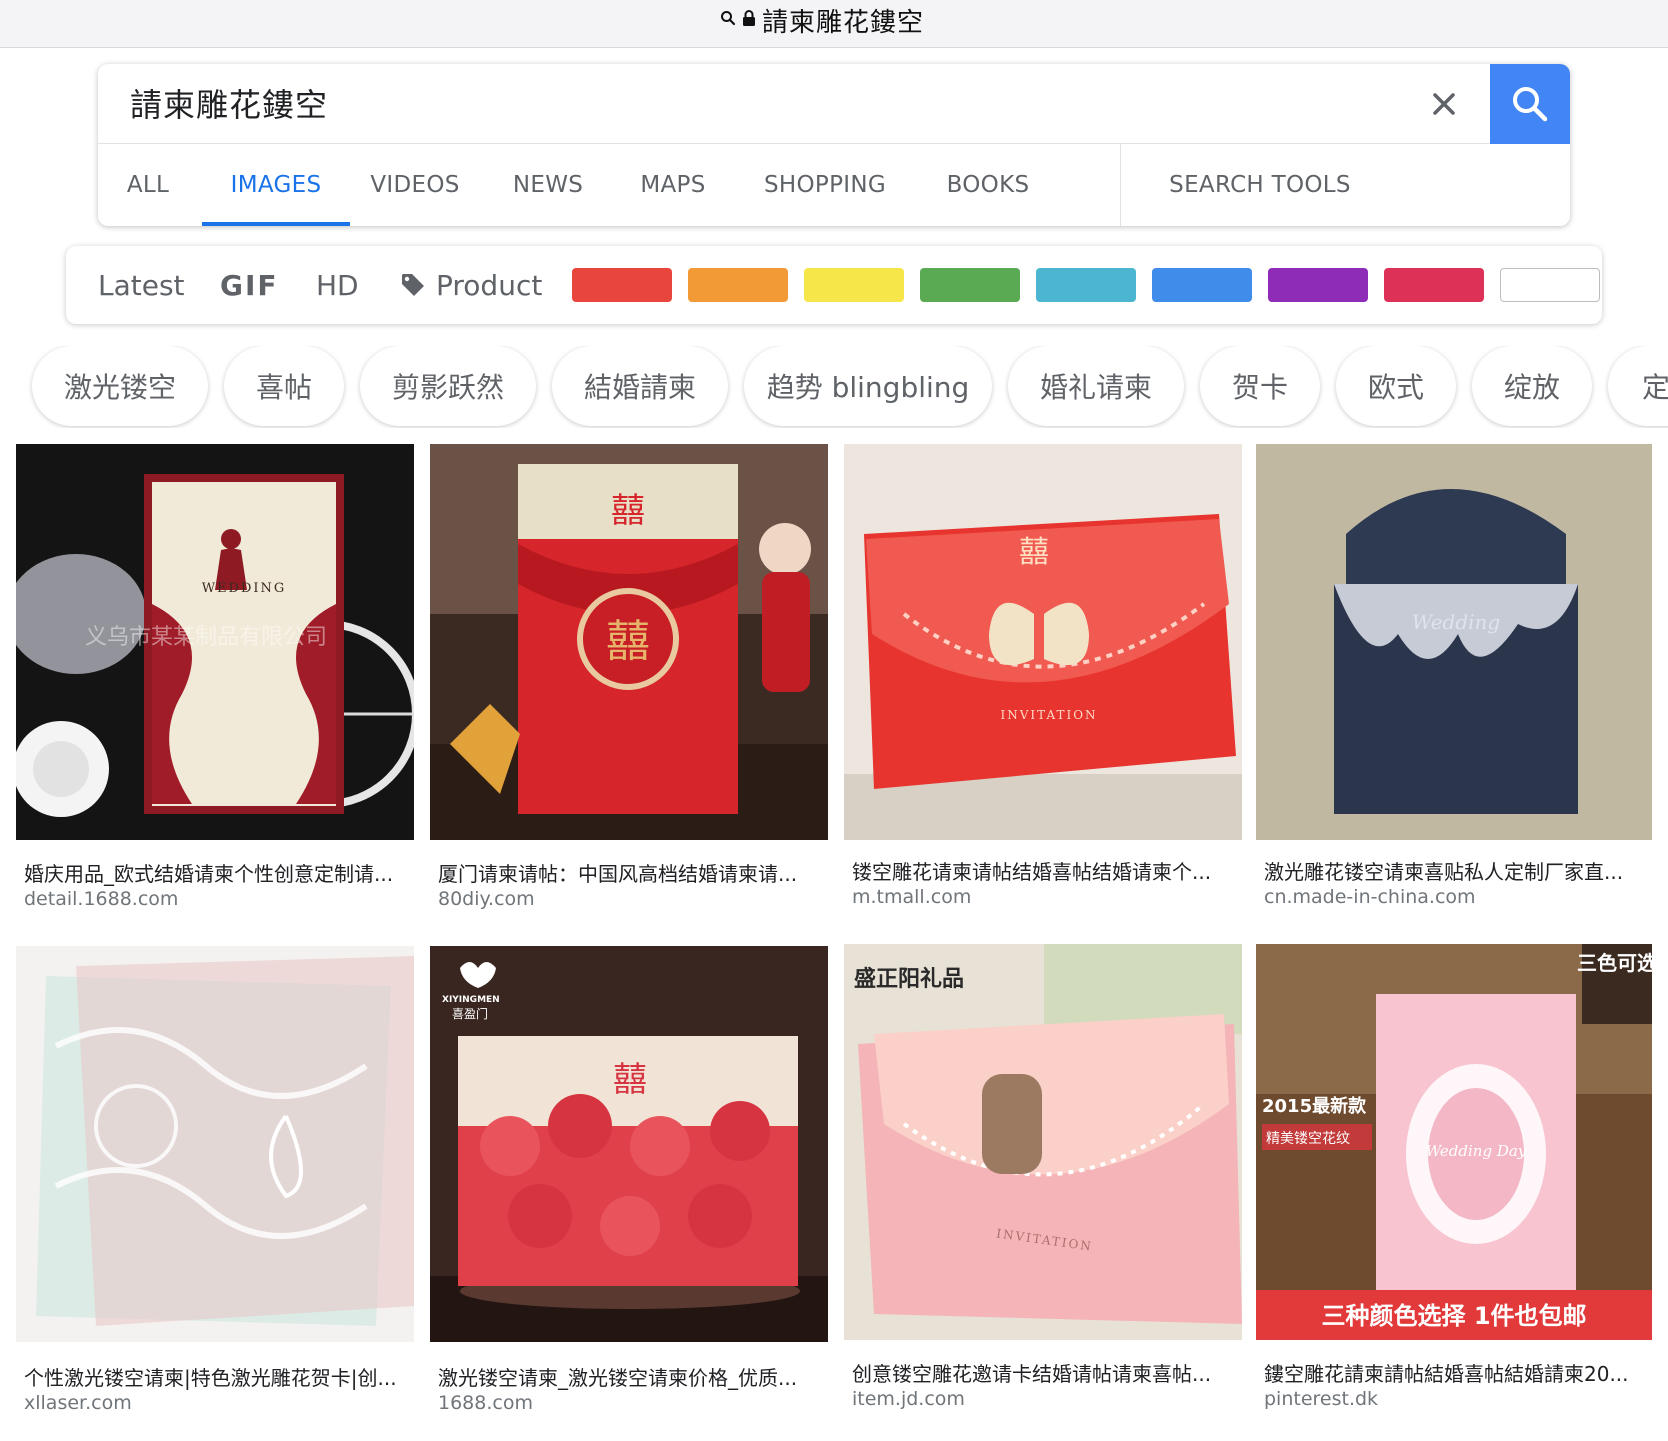 The image size is (1668, 1441). Describe the element at coordinates (1370, 897) in the screenshot. I see `result-source: cn.made-in-china.com` at that location.